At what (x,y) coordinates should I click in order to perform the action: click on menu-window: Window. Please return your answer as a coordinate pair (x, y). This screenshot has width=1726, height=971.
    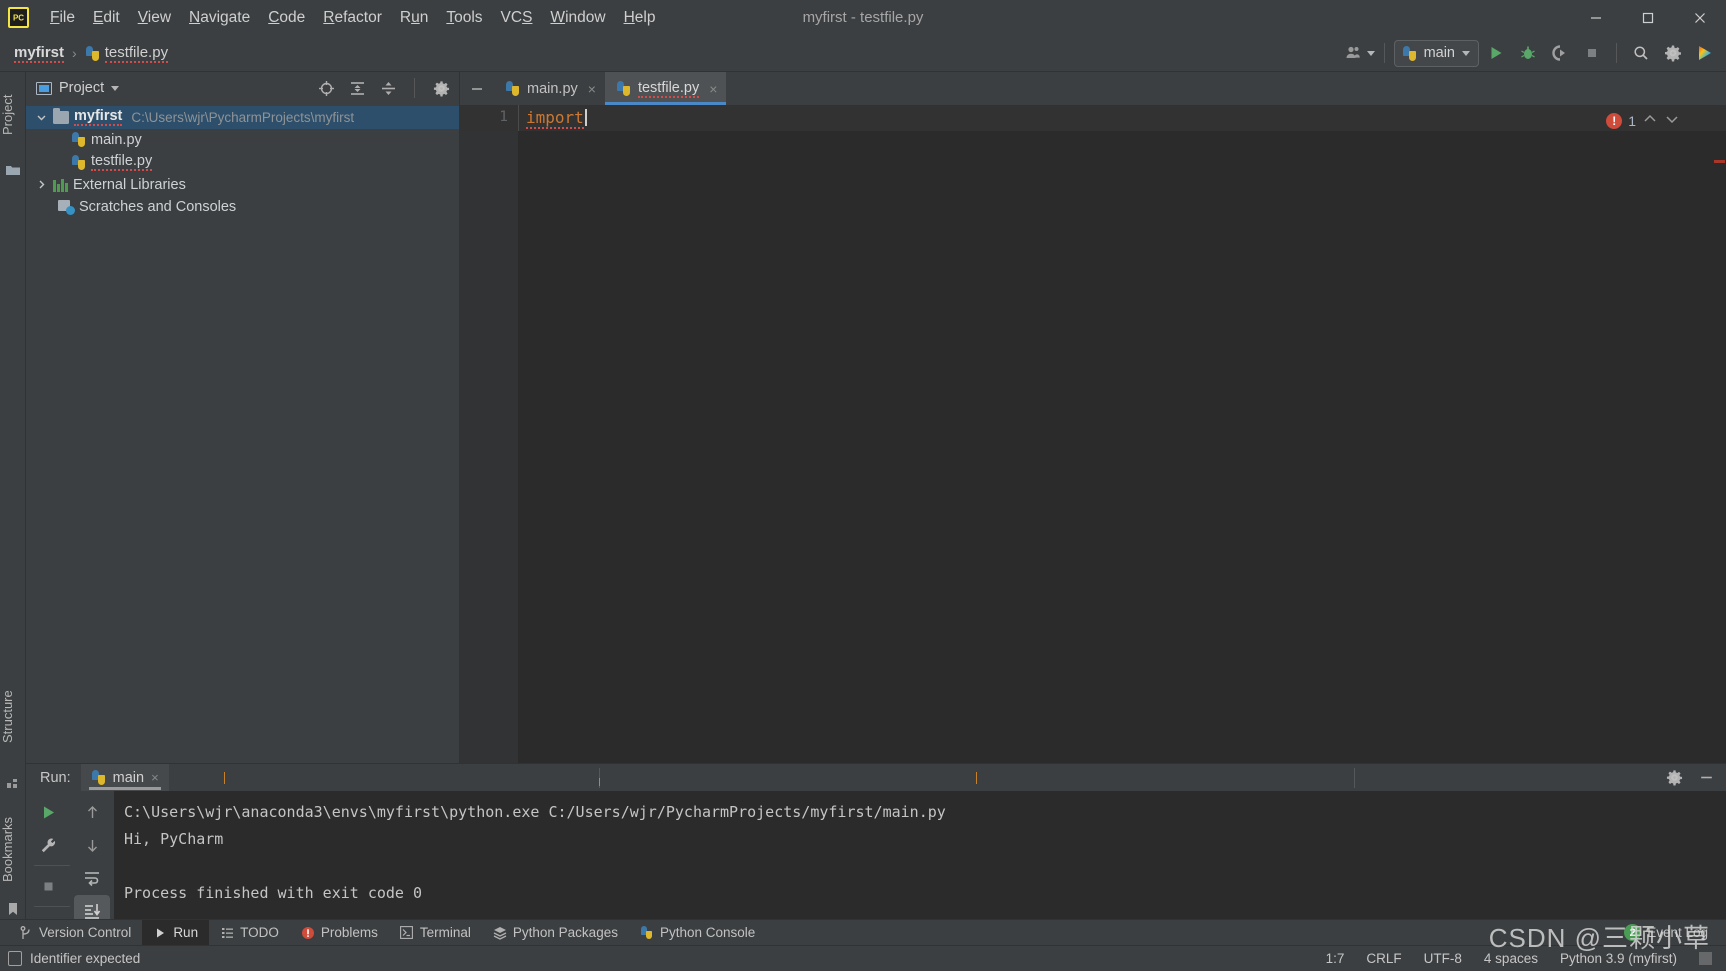
    Looking at the image, I should click on (577, 18).